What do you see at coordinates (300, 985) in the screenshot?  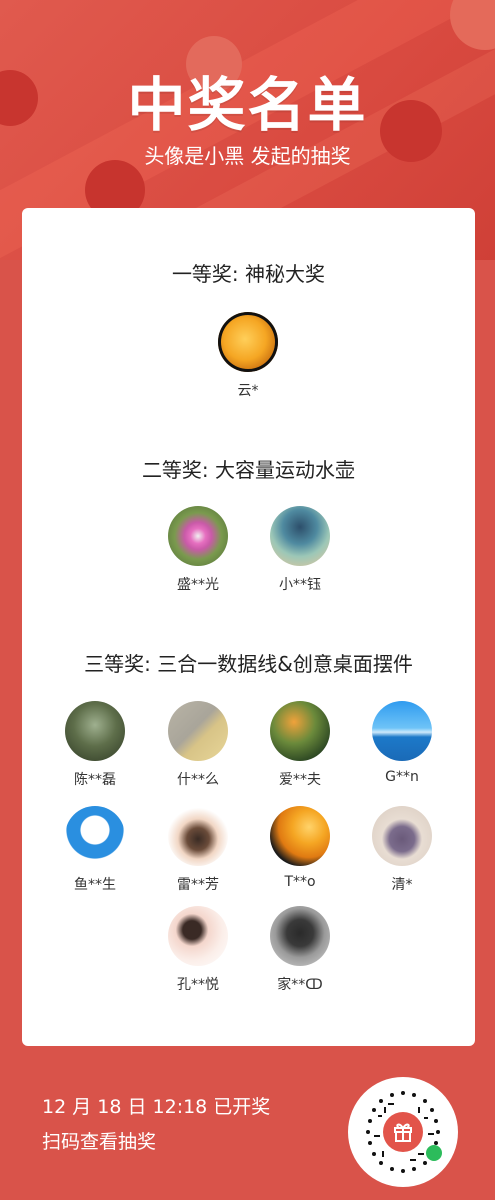 I see `winner-name: 家**ↀ` at bounding box center [300, 985].